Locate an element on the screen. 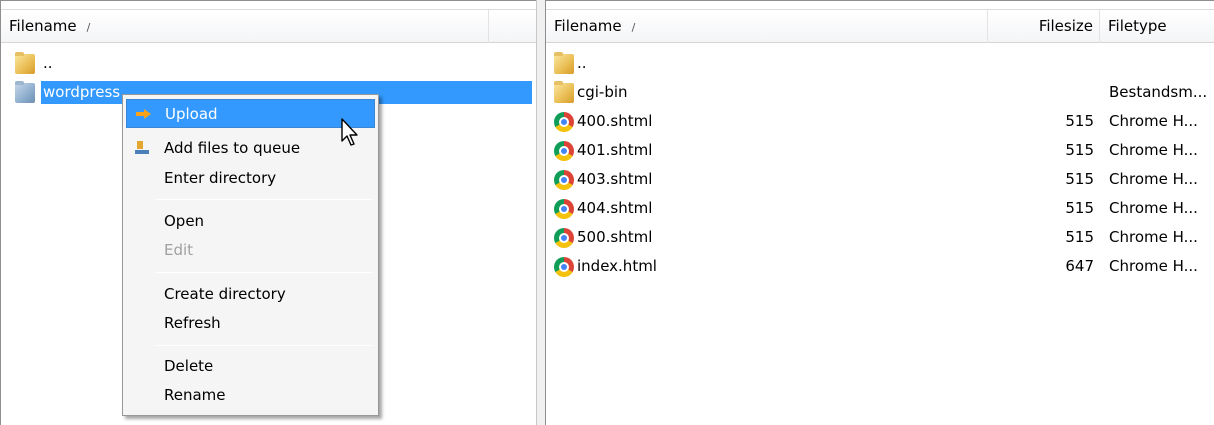 The image size is (1214, 425). upload-arrow-icon is located at coordinates (144, 114).